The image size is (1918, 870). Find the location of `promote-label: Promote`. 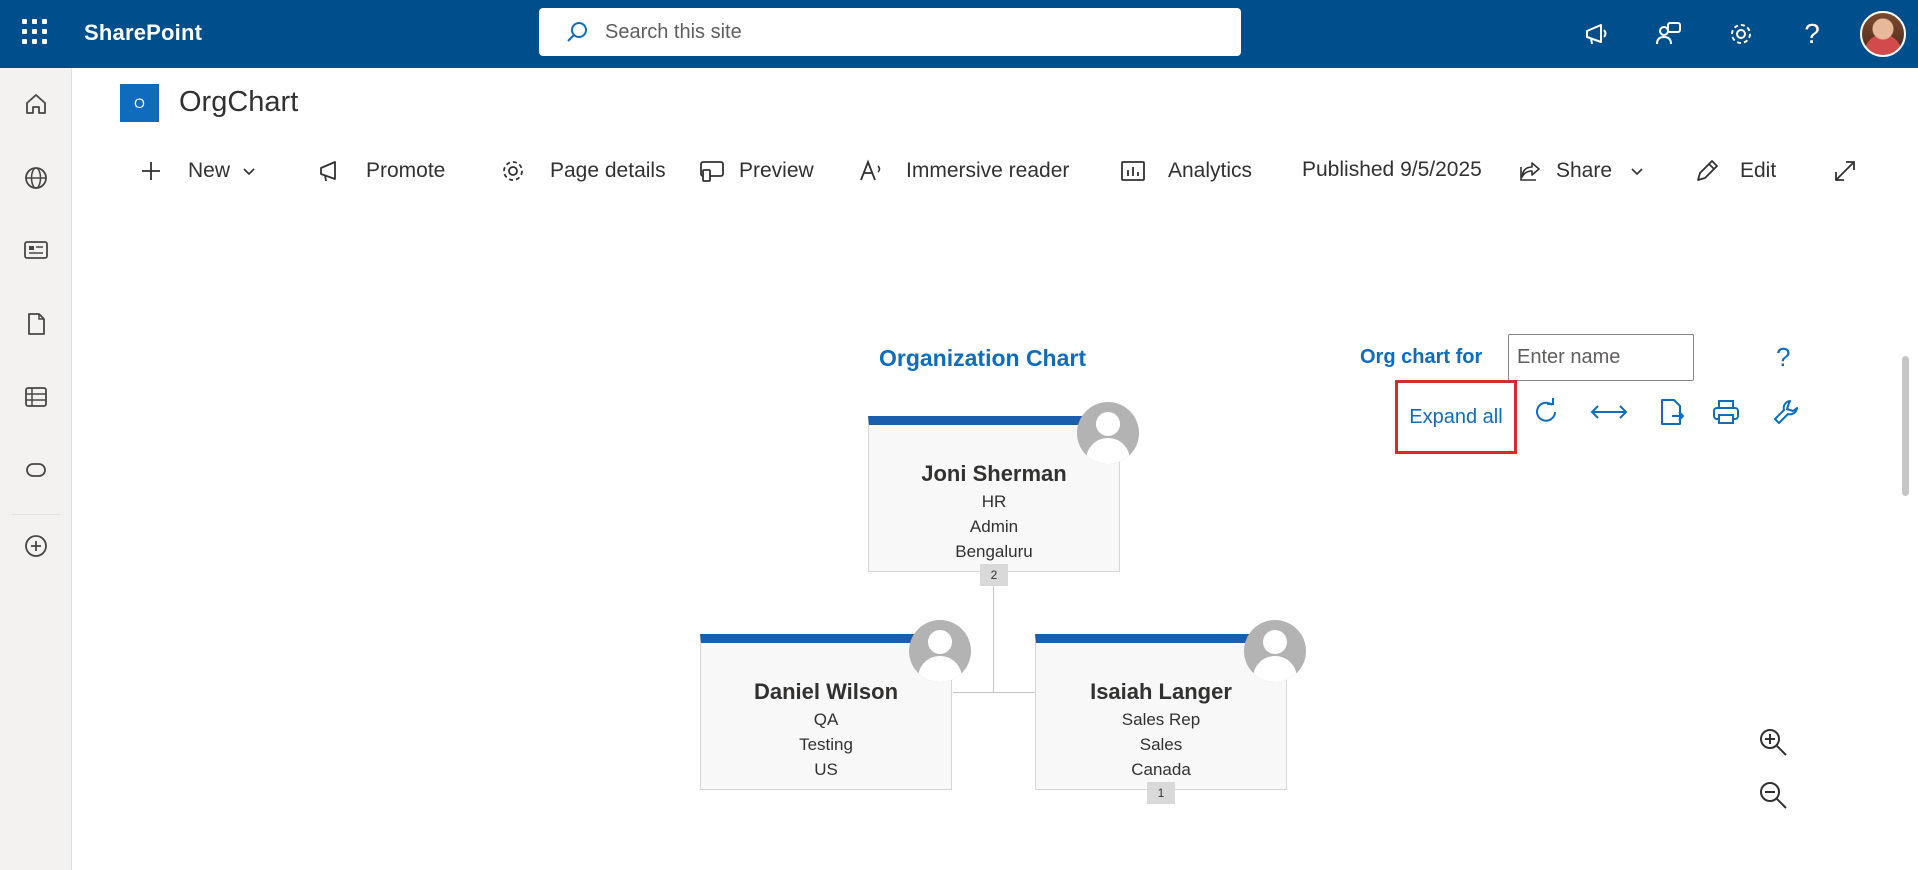

promote-label: Promote is located at coordinates (406, 170).